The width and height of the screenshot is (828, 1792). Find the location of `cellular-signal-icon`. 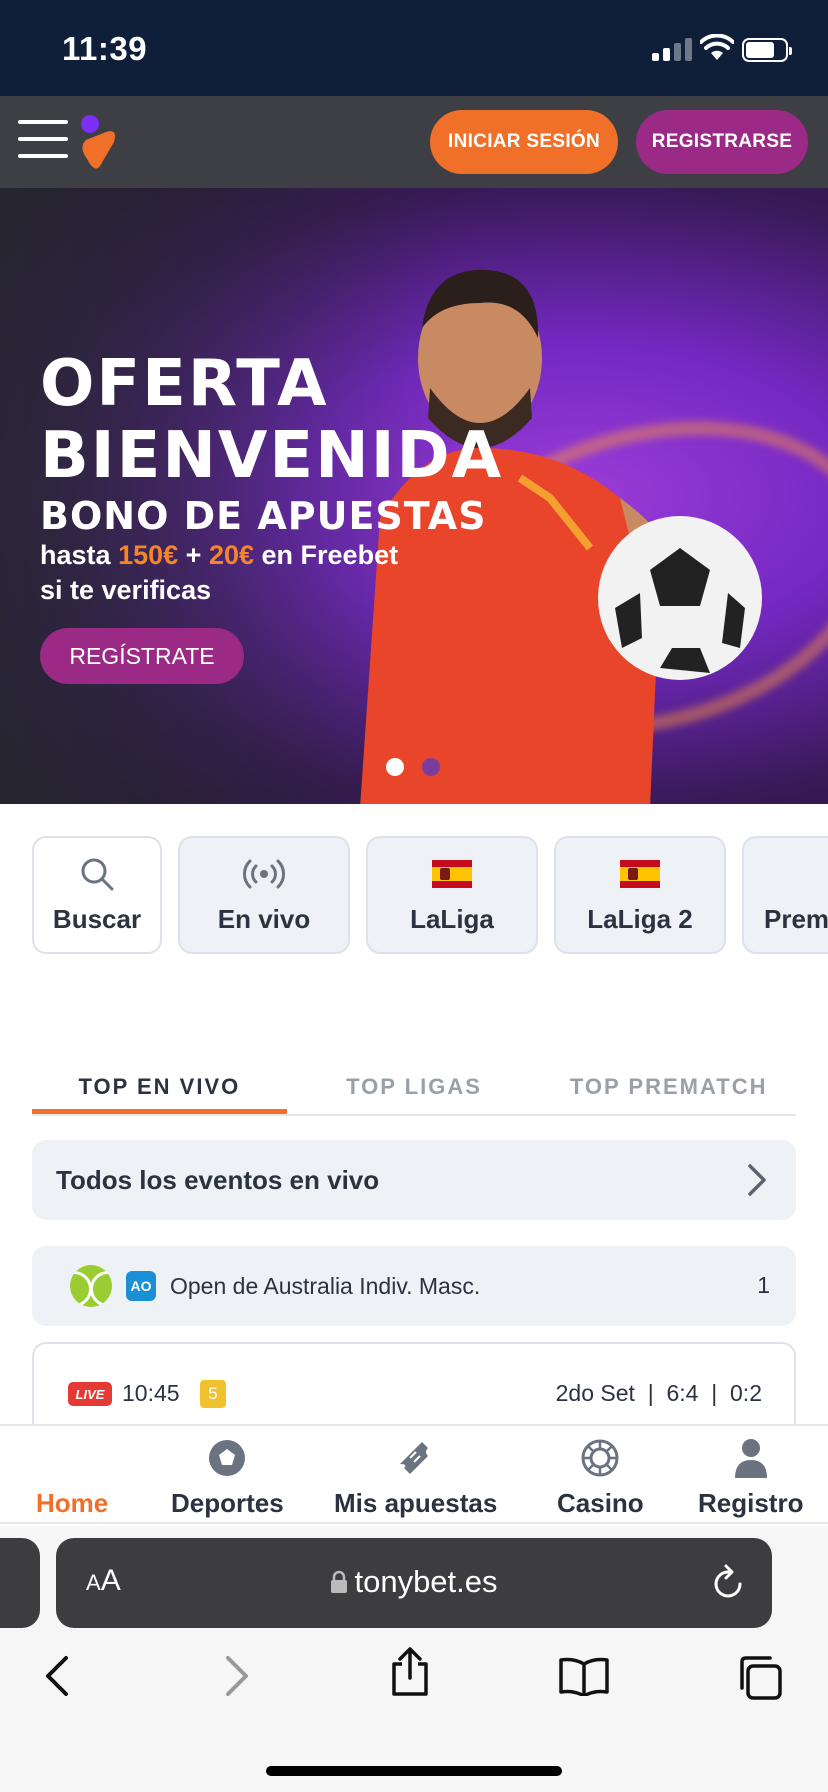

cellular-signal-icon is located at coordinates (672, 49).